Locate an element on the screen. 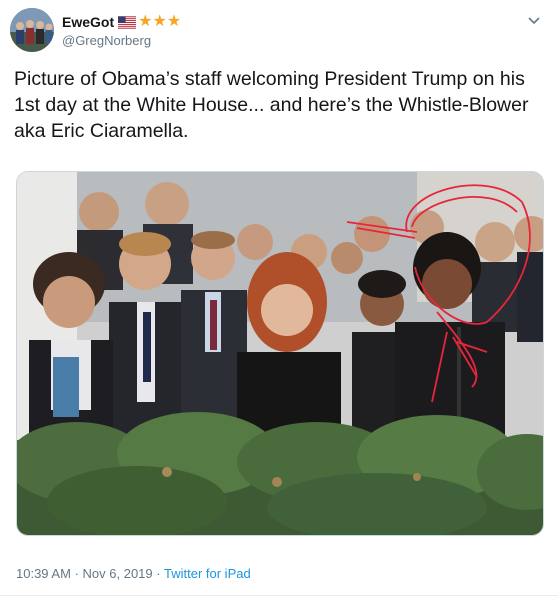  author-names: EweGot ★ ★ ★ @GregNorberg is located at coordinates (121, 30).